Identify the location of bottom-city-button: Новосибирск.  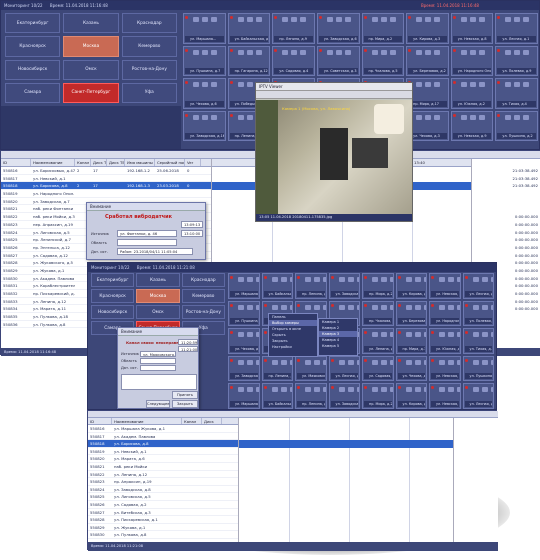
(113, 312).